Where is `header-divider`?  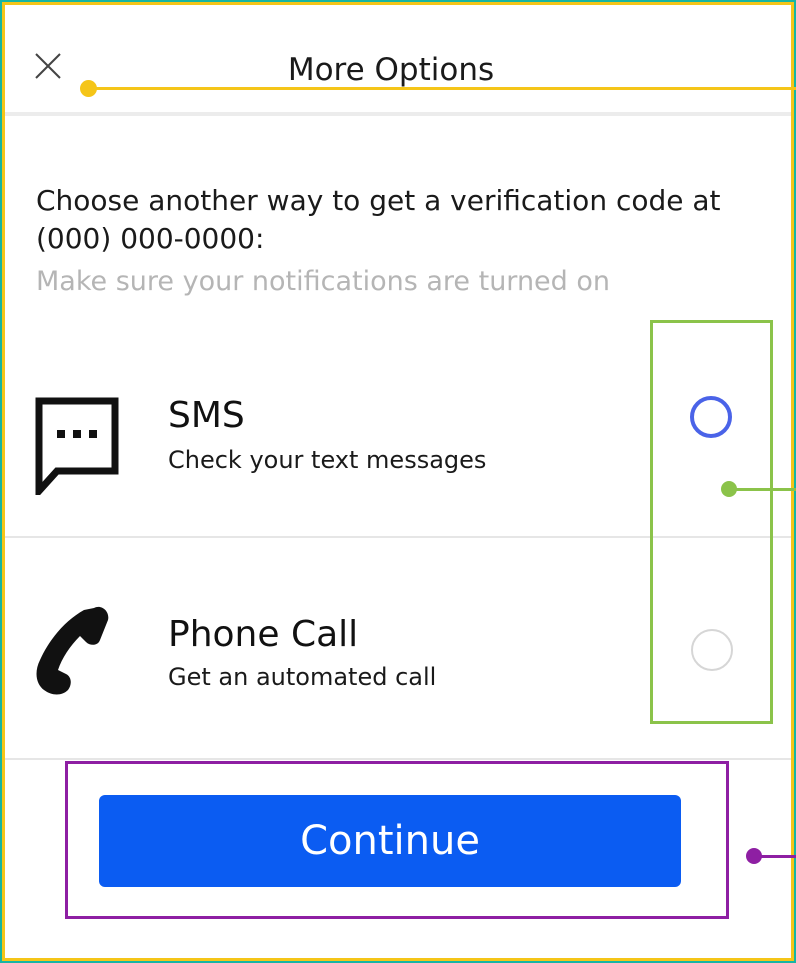
header-divider is located at coordinates (398, 114).